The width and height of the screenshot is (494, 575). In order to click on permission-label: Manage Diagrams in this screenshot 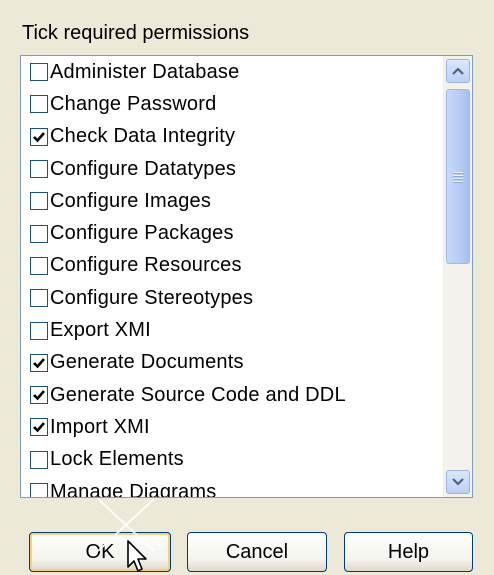, I will do `click(133, 489)`.